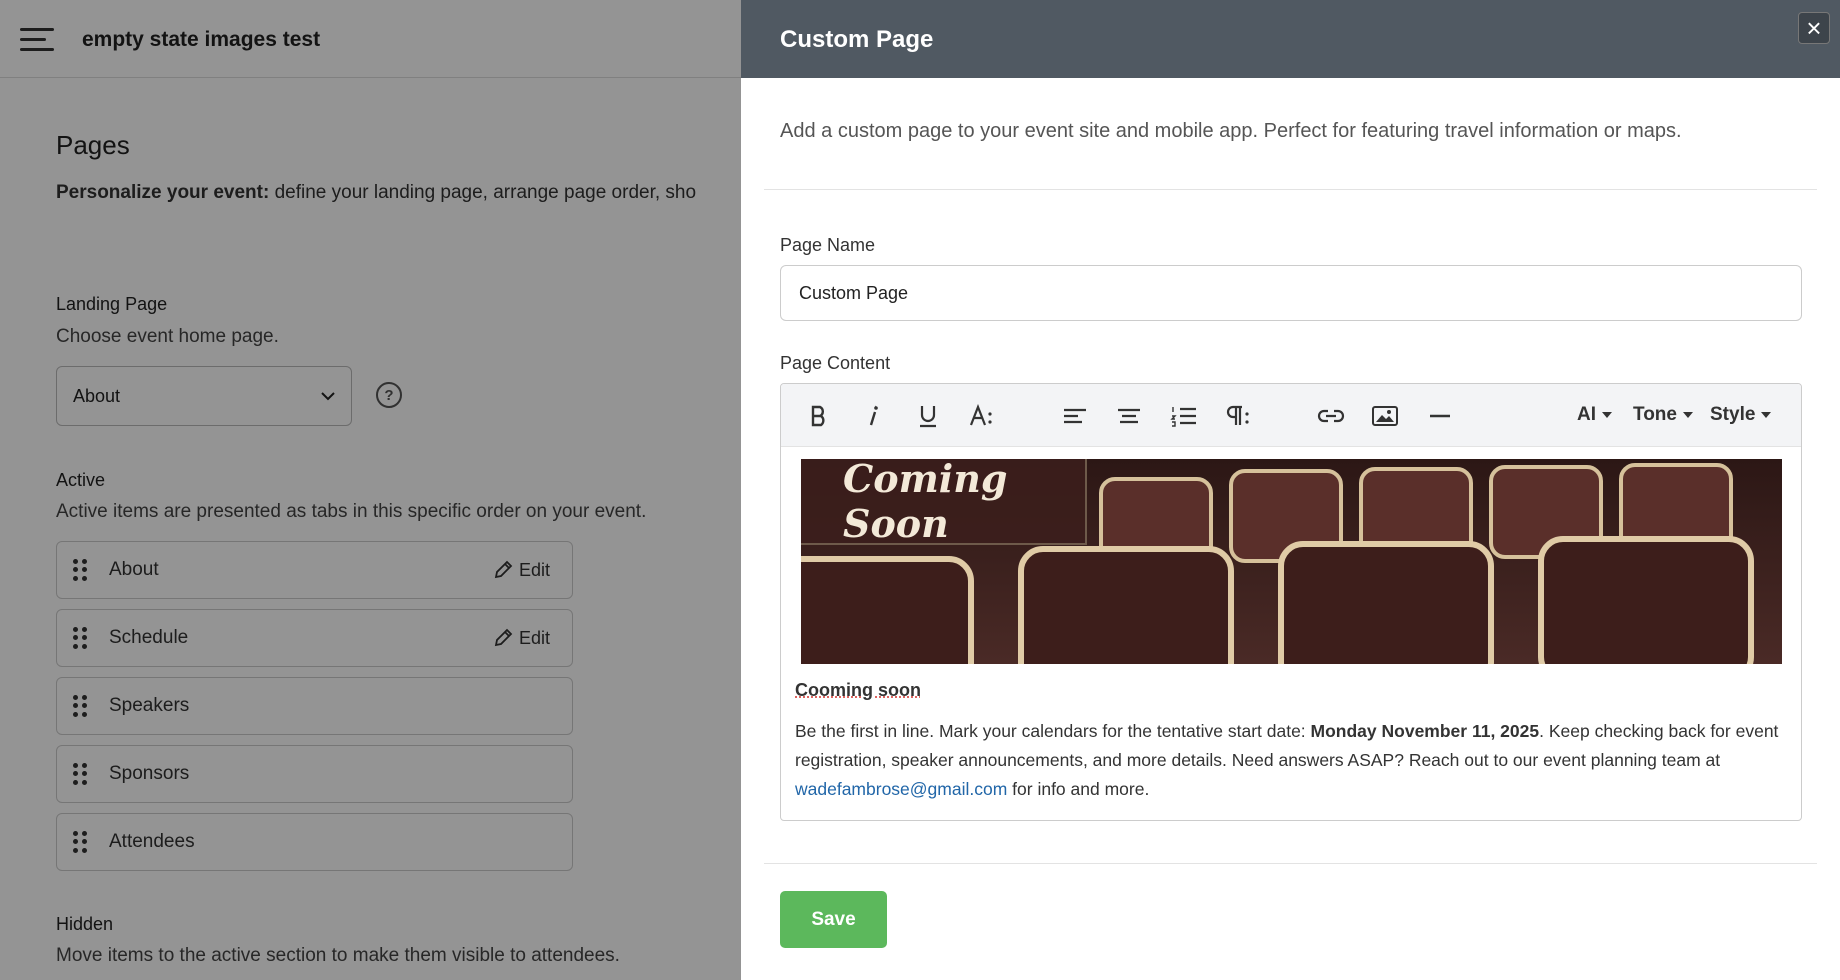 The height and width of the screenshot is (980, 1840). I want to click on save-button: Save, so click(833, 919).